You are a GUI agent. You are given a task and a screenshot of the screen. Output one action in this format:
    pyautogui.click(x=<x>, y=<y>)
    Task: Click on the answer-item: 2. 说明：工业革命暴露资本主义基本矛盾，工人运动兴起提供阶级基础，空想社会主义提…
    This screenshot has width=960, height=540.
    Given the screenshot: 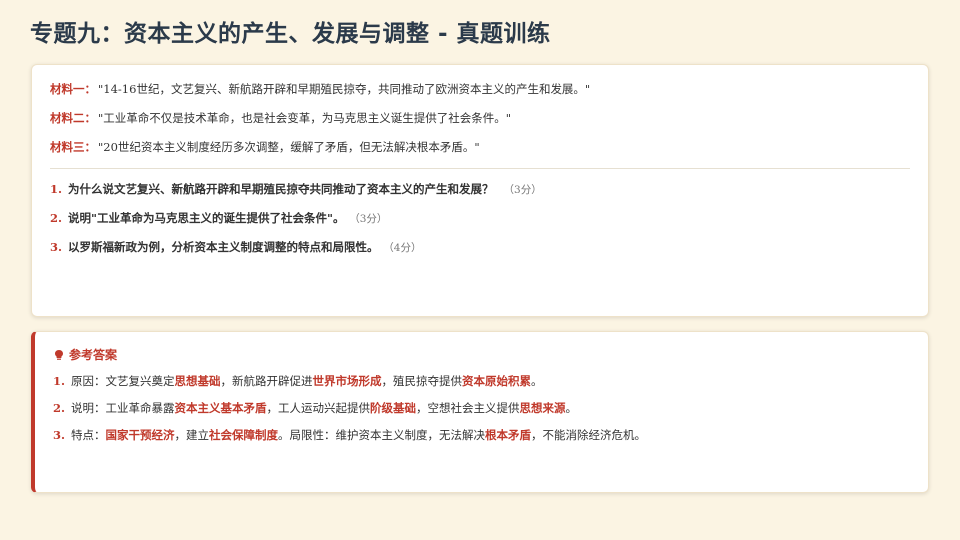 What is the action you would take?
    pyautogui.click(x=481, y=408)
    